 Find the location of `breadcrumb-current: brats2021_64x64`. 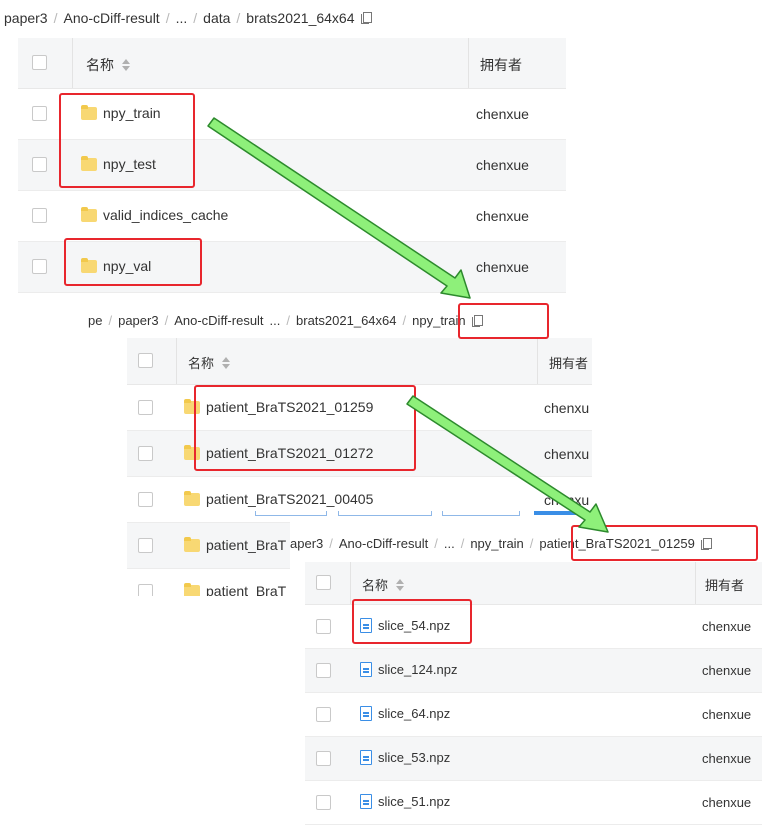

breadcrumb-current: brats2021_64x64 is located at coordinates (300, 18).